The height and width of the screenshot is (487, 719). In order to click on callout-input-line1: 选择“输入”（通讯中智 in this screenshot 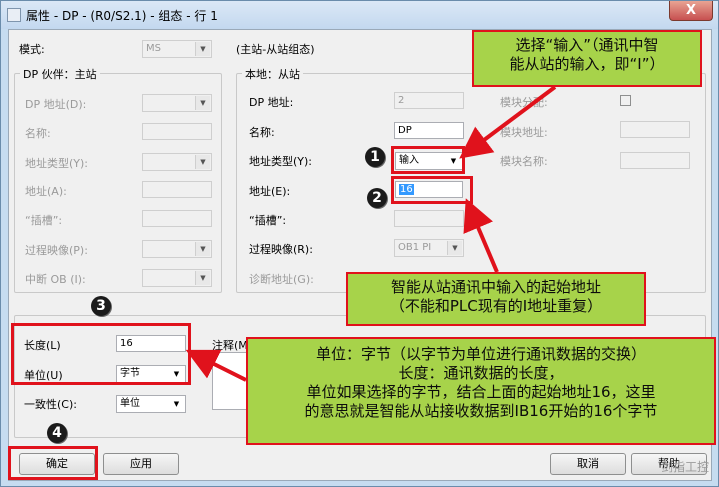, I will do `click(587, 45)`.